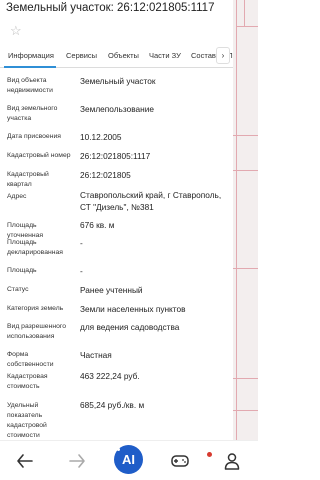 This screenshot has width=320, height=480. What do you see at coordinates (101, 137) in the screenshot?
I see `detail-value: 10.12.2005` at bounding box center [101, 137].